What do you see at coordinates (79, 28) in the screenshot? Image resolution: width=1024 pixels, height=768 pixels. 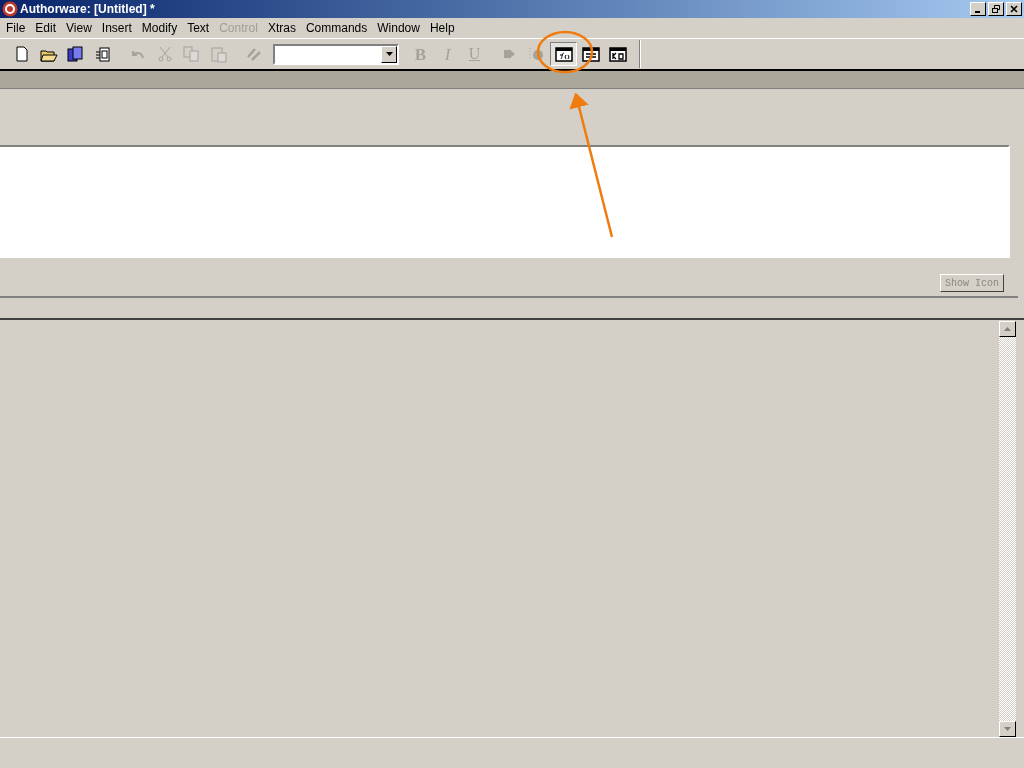 I see `menu-item: View` at bounding box center [79, 28].